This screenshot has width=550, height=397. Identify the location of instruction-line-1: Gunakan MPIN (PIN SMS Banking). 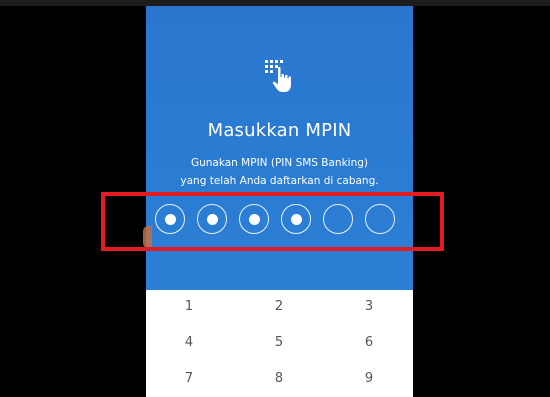
(279, 163).